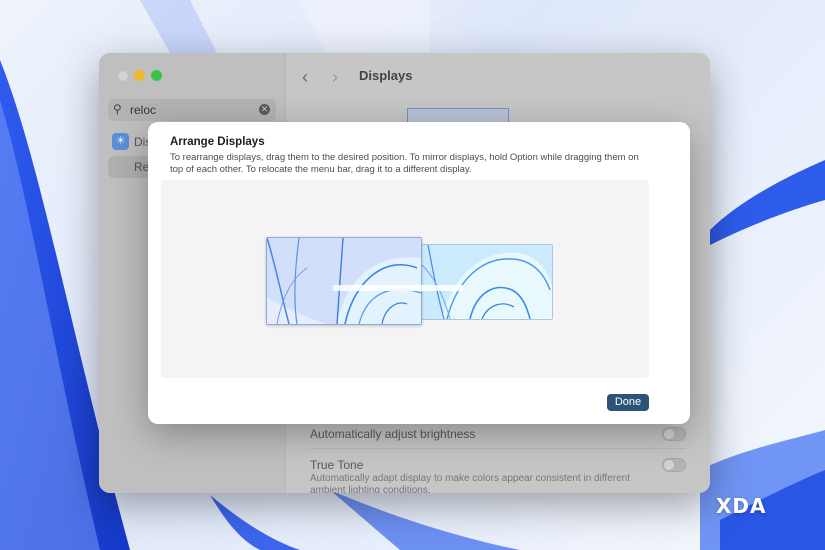 The width and height of the screenshot is (825, 550). Describe the element at coordinates (674, 434) in the screenshot. I see `auto-brightness-toggle` at that location.